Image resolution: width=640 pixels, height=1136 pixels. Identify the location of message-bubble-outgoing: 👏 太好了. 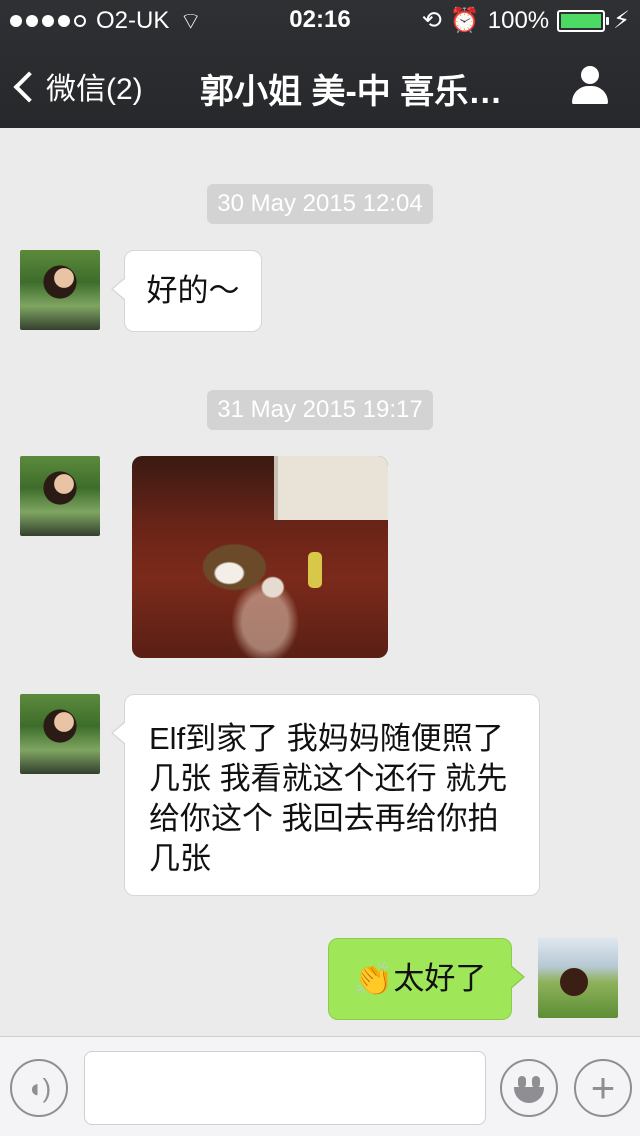
(426, 979).